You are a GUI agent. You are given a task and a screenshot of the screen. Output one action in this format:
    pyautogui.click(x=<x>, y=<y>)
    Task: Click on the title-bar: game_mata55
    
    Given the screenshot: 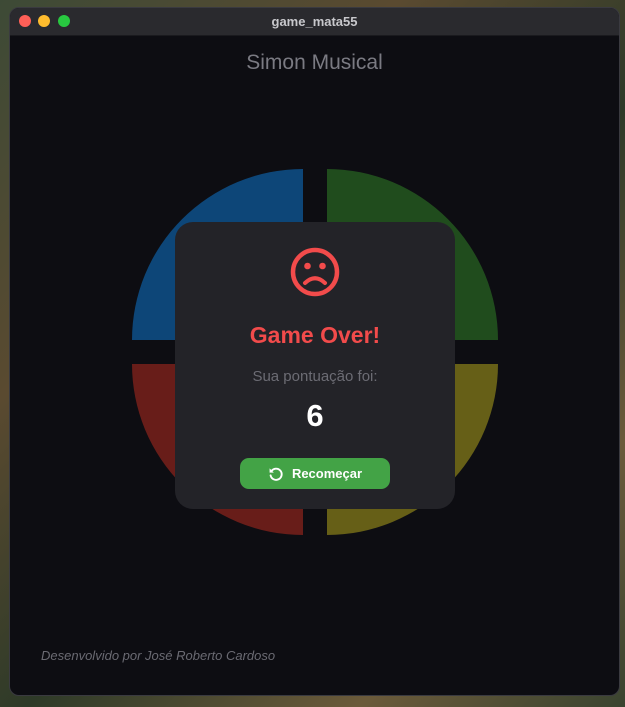 What is the action you would take?
    pyautogui.click(x=314, y=22)
    